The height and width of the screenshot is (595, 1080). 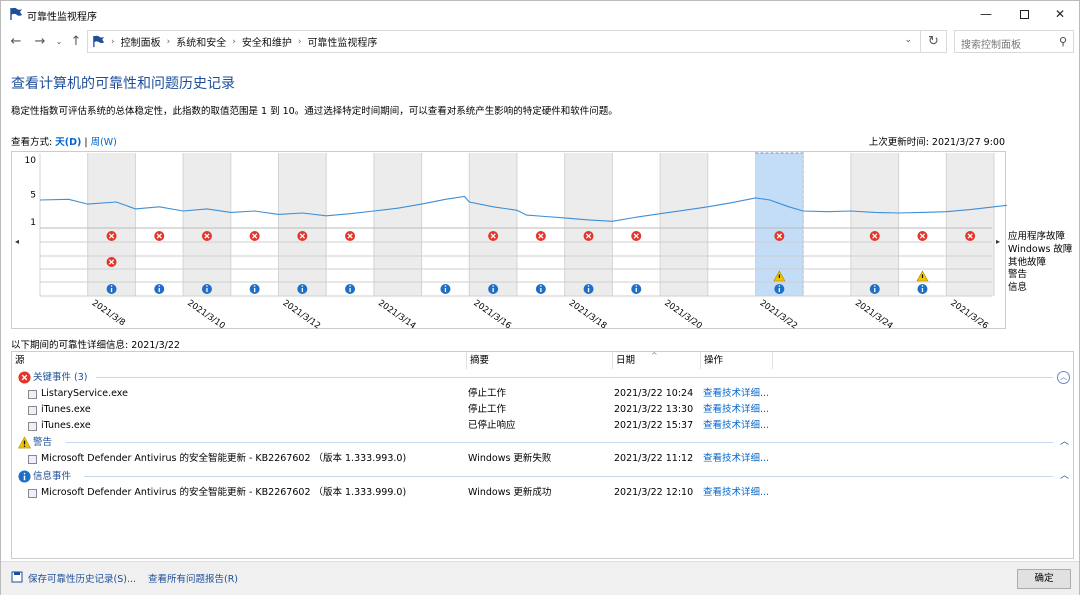 I want to click on cell-date: 2021/3/22 12:10, so click(x=654, y=492).